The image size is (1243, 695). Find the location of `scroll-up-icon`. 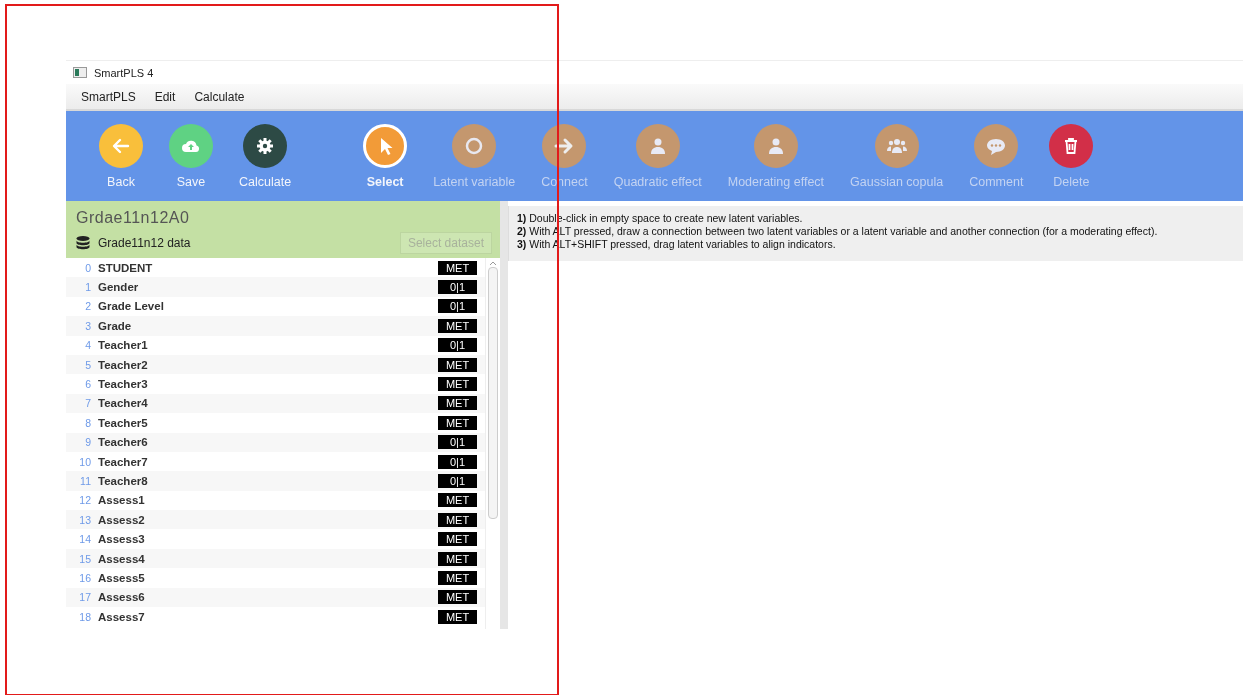

scroll-up-icon is located at coordinates (493, 263).